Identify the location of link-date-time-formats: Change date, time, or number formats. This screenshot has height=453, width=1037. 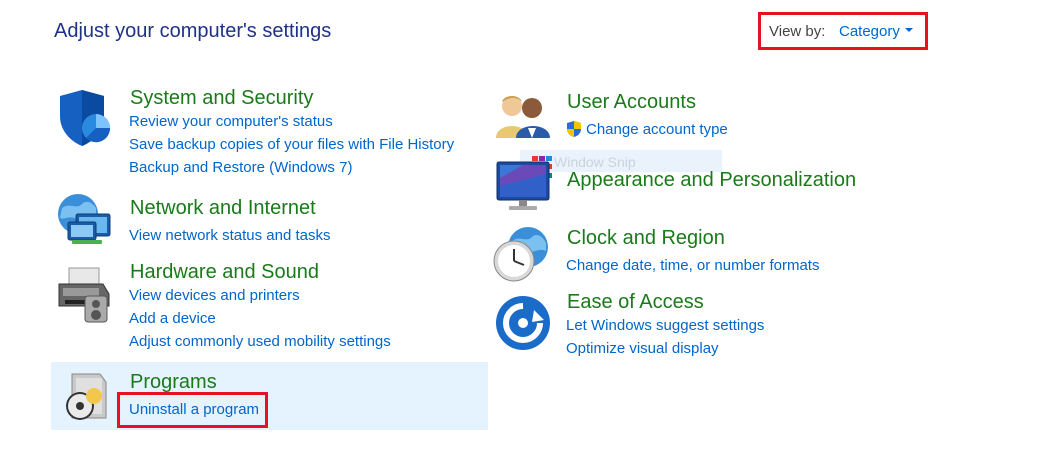
(692, 265).